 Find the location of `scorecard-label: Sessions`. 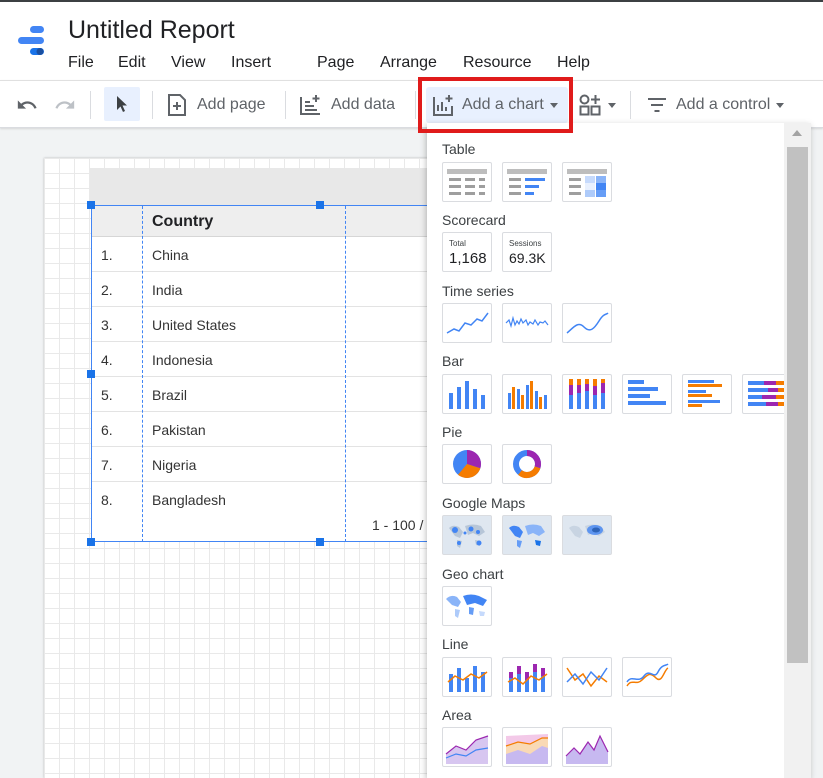

scorecard-label: Sessions is located at coordinates (525, 243).